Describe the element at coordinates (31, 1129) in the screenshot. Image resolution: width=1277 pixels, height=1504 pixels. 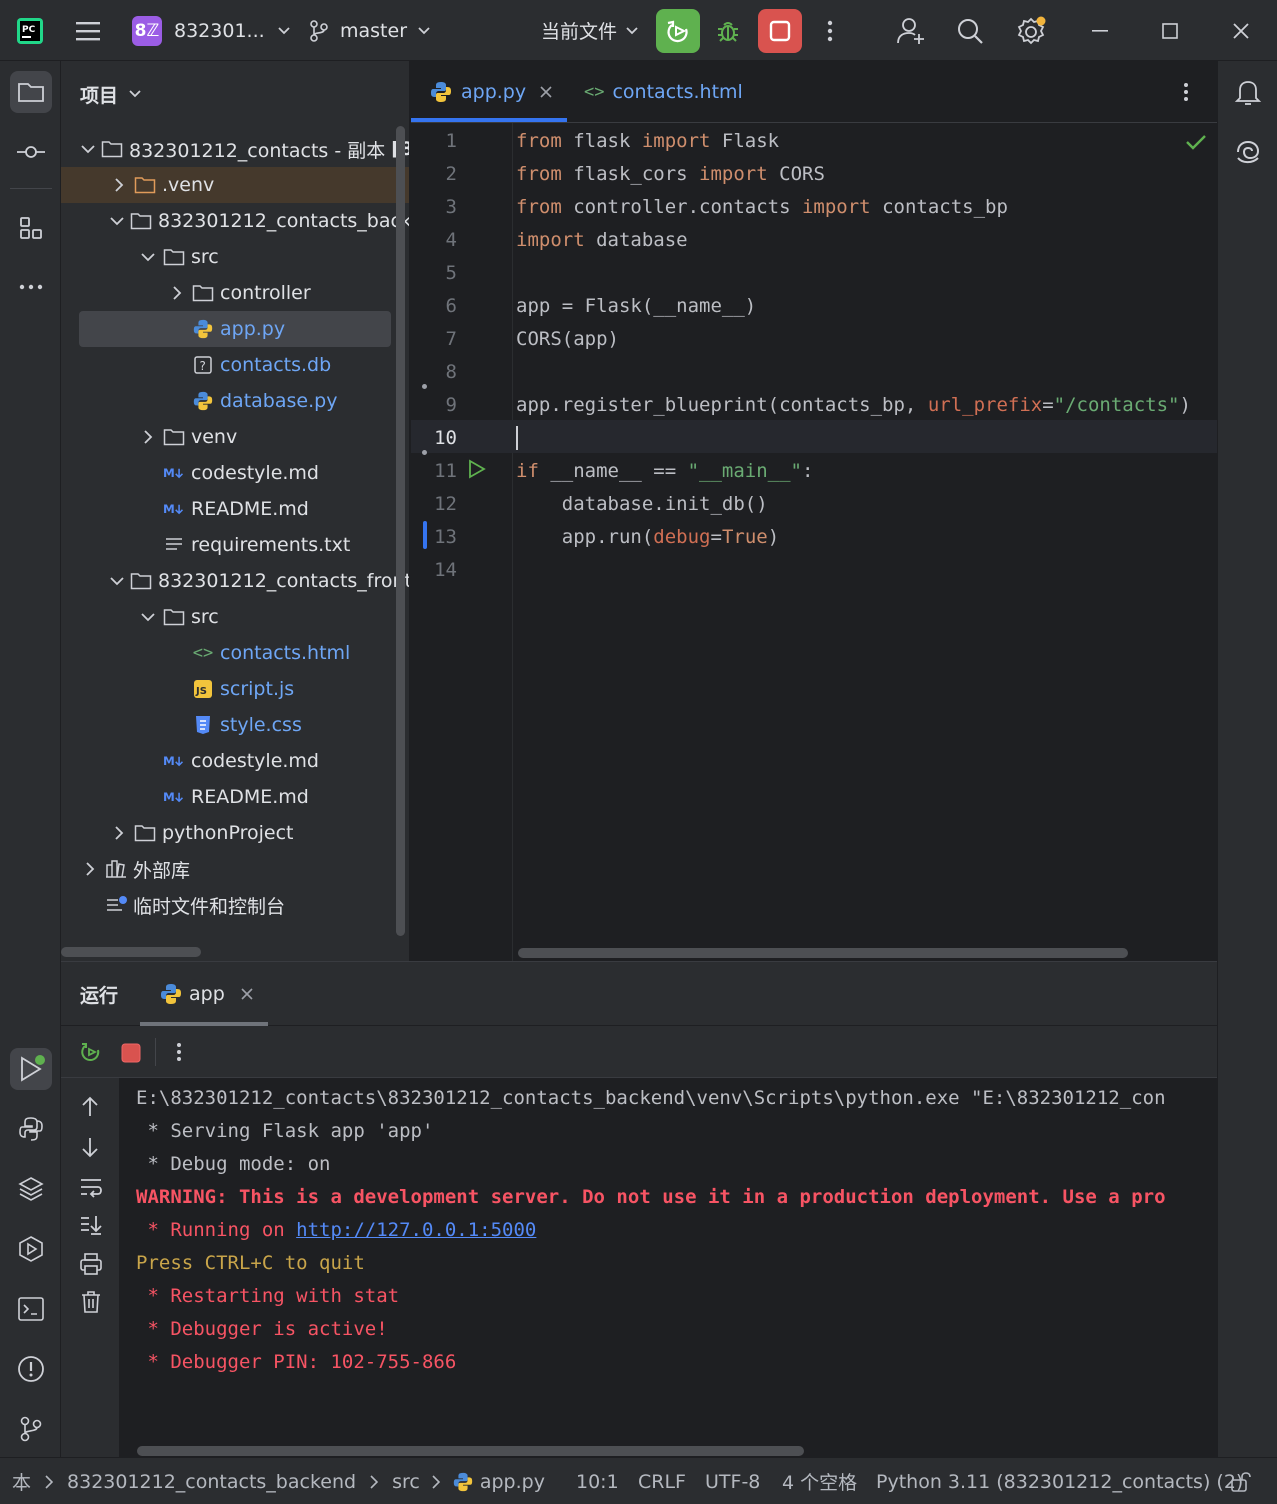
I see `python-console-icon` at that location.